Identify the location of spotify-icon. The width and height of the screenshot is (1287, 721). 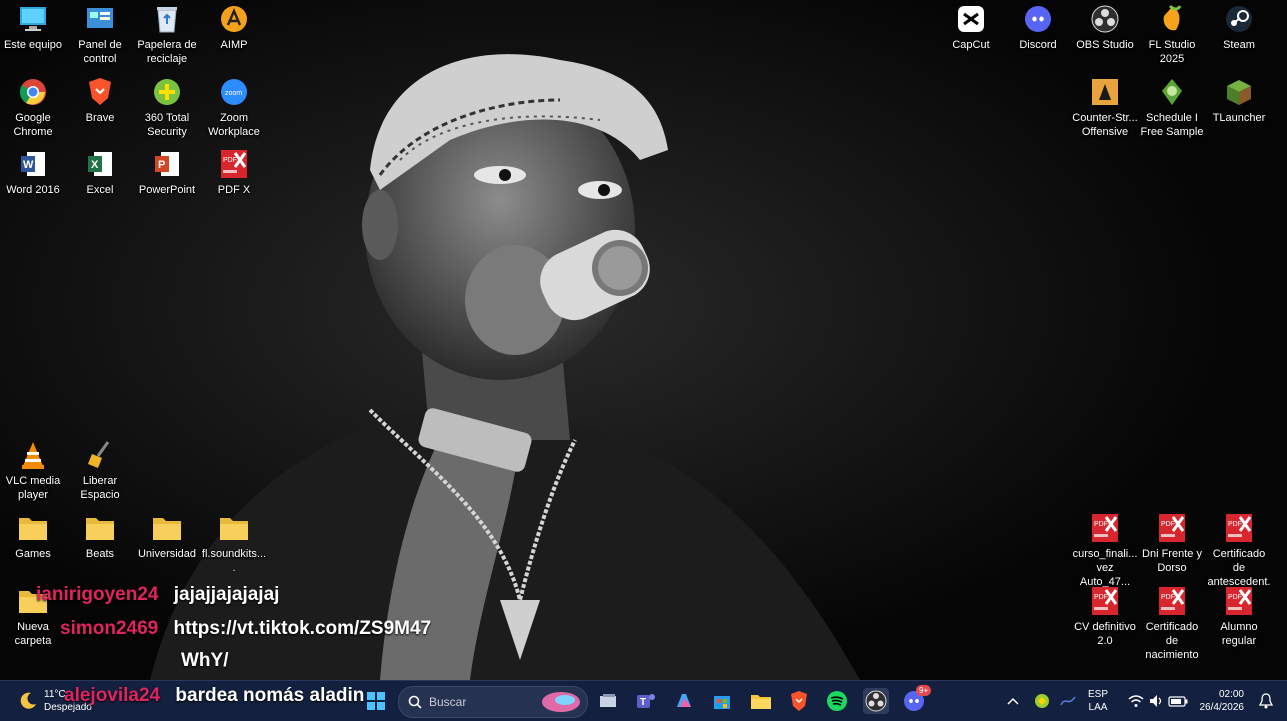
(837, 701).